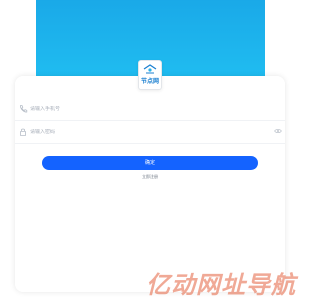 Image resolution: width=320 pixels, height=300 pixels. I want to click on phone-input, so click(140, 109).